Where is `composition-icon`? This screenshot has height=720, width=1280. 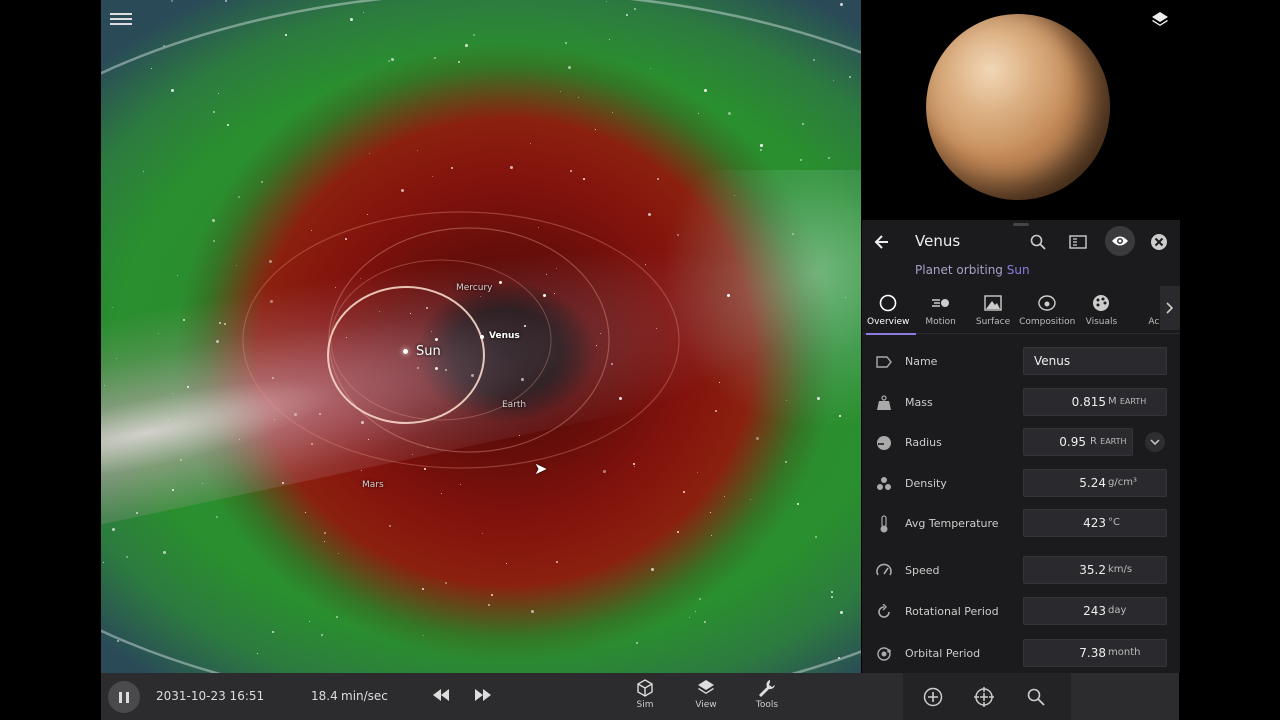 composition-icon is located at coordinates (1047, 303).